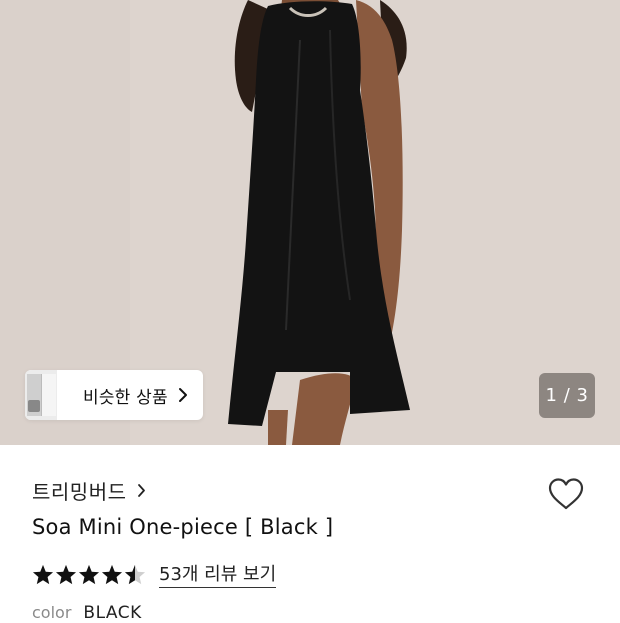  I want to click on option-value: BLACK, so click(112, 613).